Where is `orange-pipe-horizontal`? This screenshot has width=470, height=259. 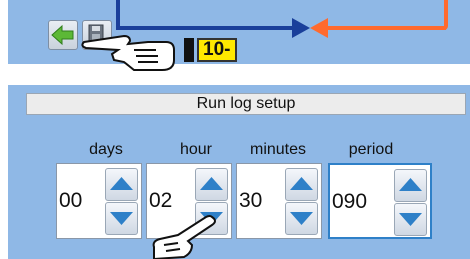
orange-pipe-horizontal is located at coordinates (386, 28).